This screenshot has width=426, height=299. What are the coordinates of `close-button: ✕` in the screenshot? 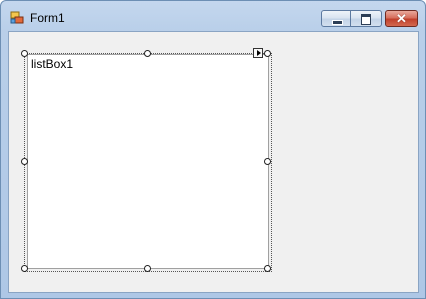 It's located at (401, 18).